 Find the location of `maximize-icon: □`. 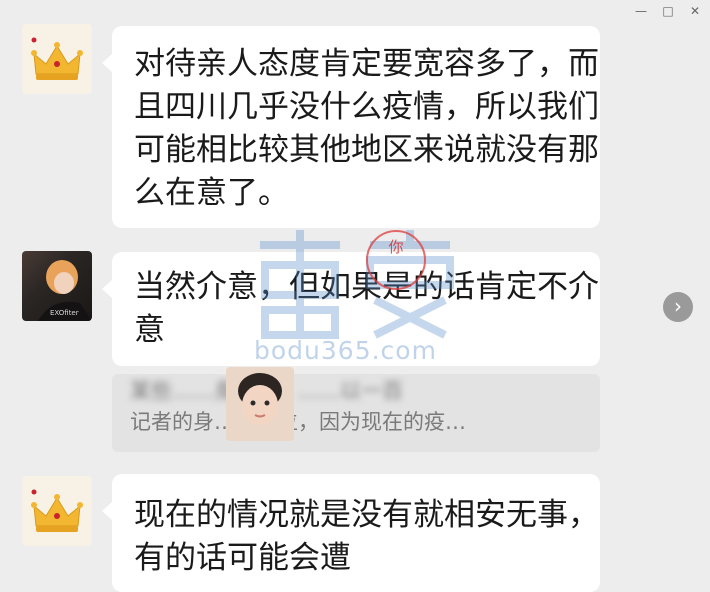

maximize-icon: □ is located at coordinates (668, 11).